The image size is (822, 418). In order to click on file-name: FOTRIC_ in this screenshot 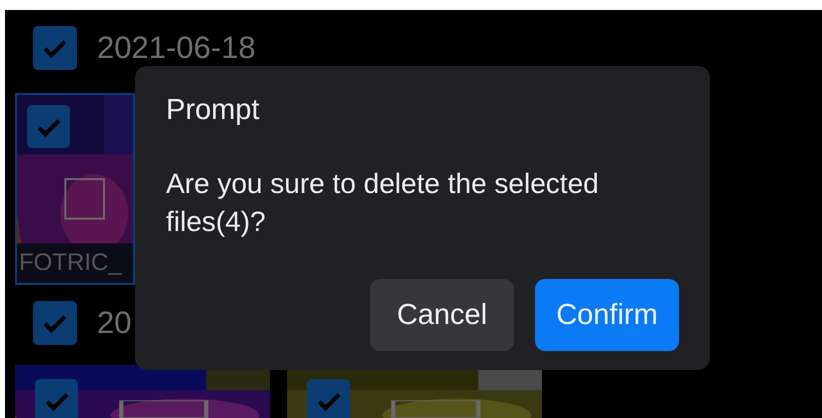, I will do `click(70, 263)`.